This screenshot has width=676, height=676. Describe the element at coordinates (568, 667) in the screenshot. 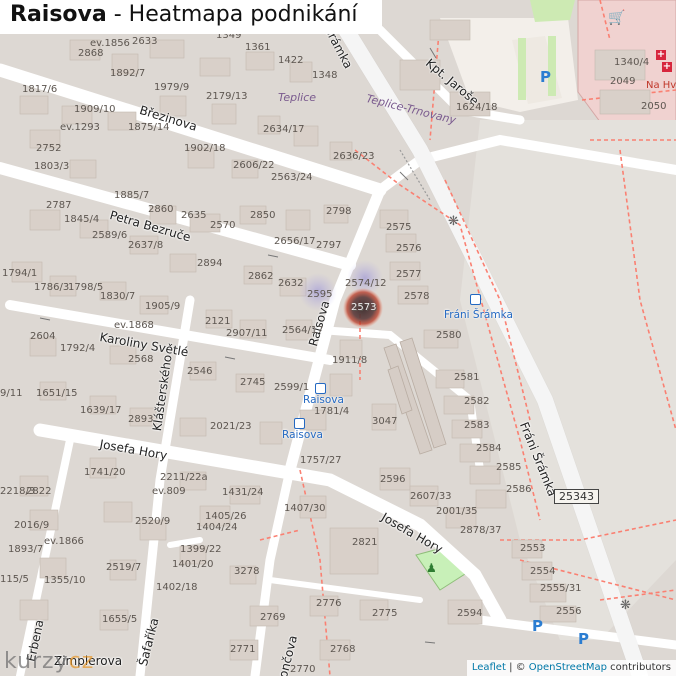

I see `osm-link: OpenStreetMap` at that location.